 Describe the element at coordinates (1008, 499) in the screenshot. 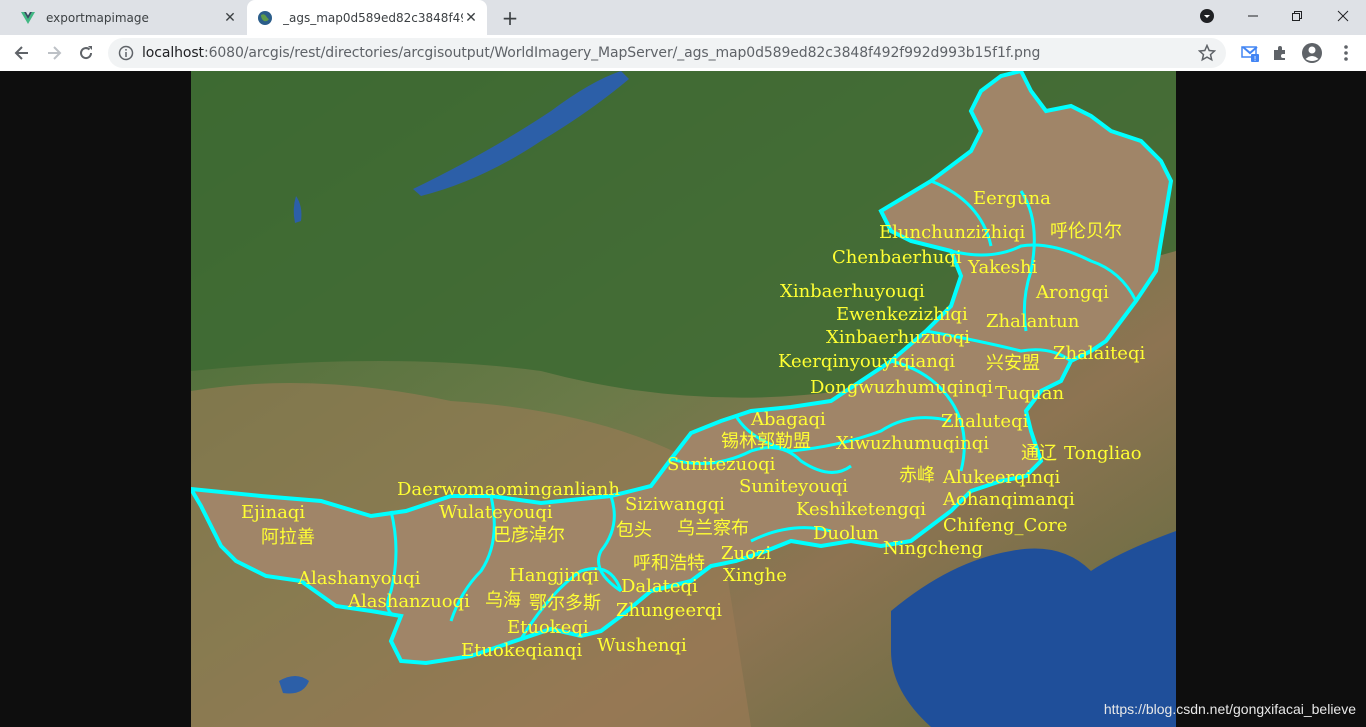

I see `map-label: Aohanqimanqi` at that location.